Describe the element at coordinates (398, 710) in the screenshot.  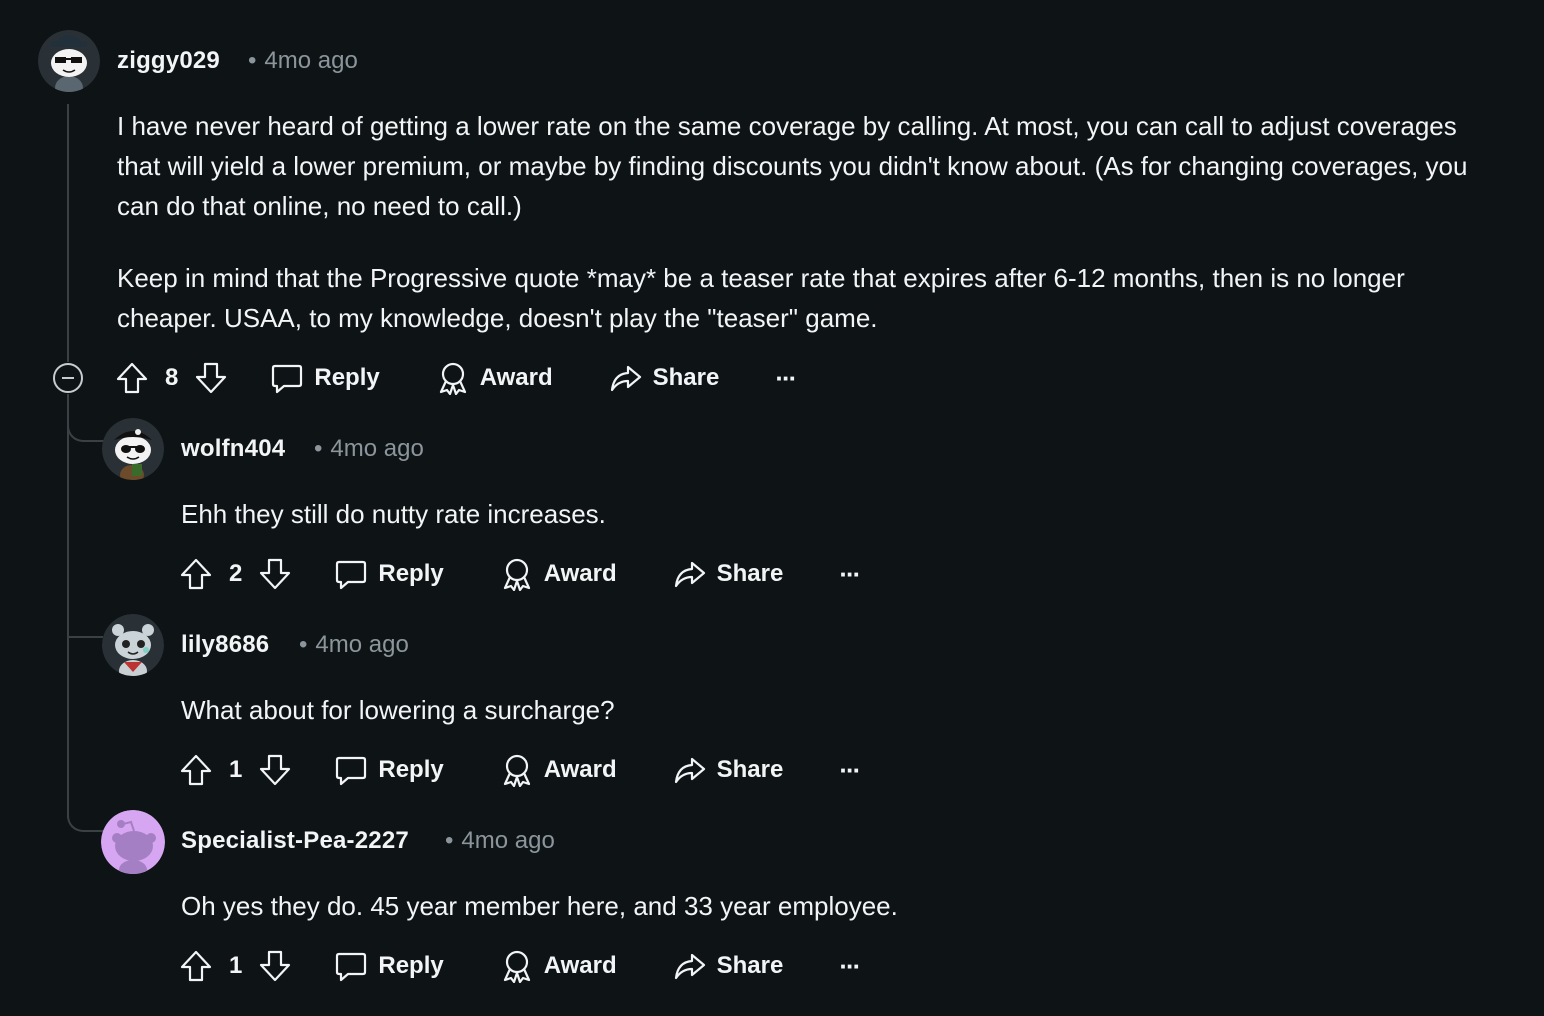
I see `comment-paragraph: What about for lowering a surcharge?` at that location.